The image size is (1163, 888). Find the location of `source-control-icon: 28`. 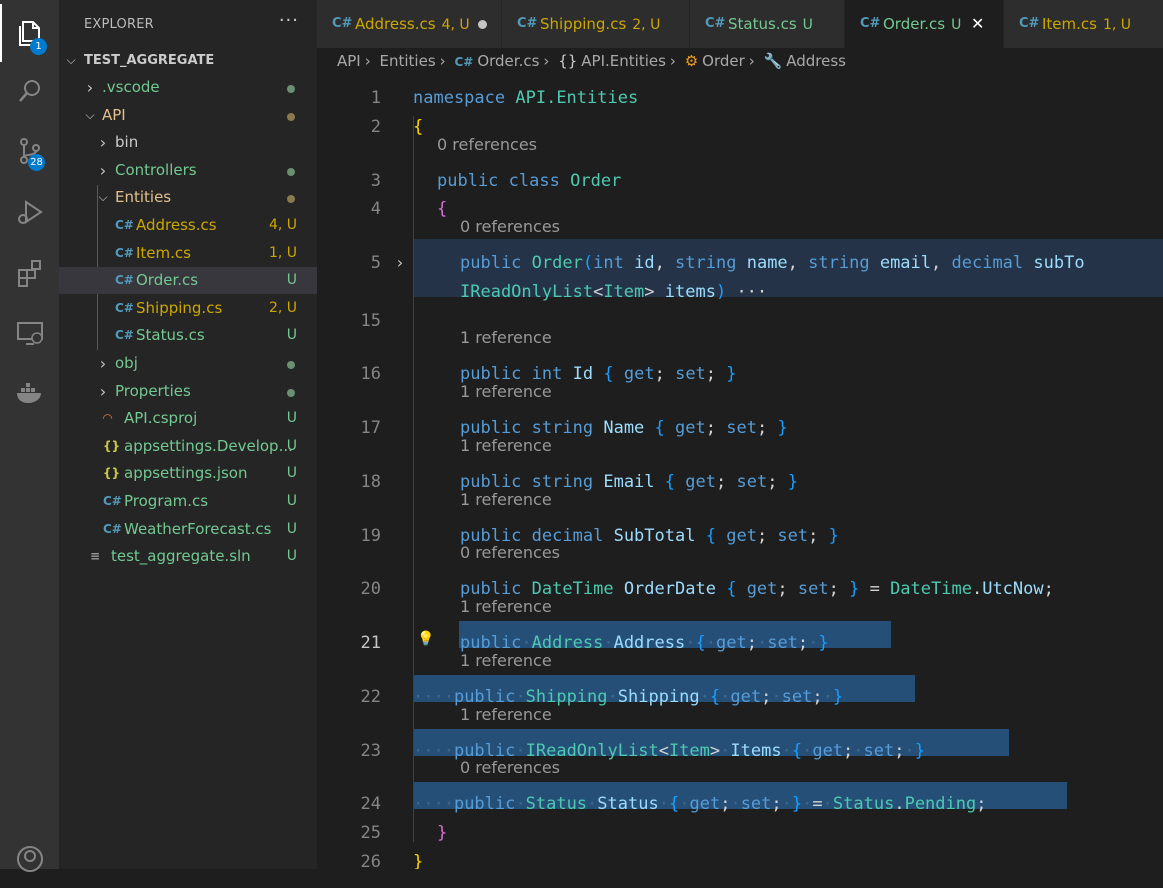

source-control-icon: 28 is located at coordinates (29, 151).